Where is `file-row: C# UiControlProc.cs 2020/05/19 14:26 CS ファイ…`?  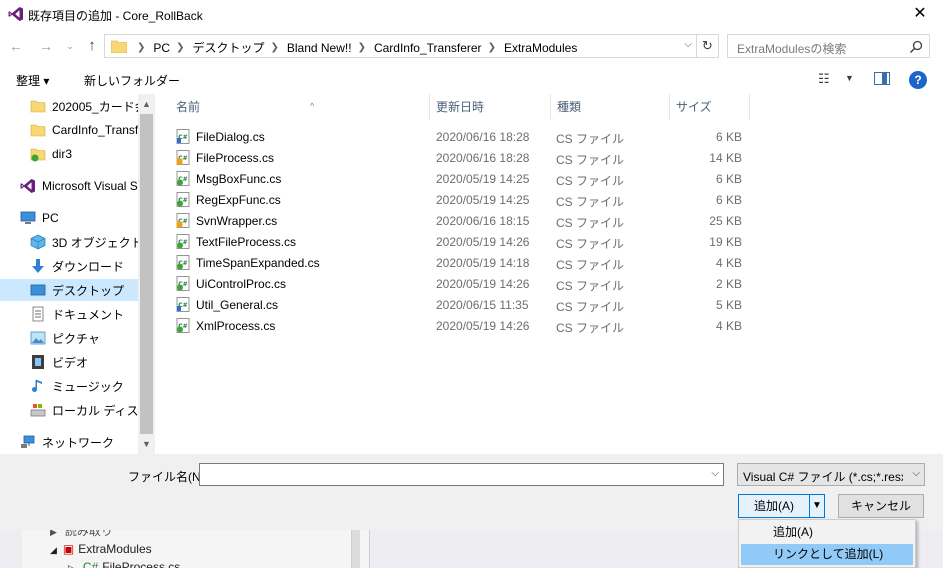 file-row: C# UiControlProc.cs 2020/05/19 14:26 CS ファイ… is located at coordinates (460, 283).